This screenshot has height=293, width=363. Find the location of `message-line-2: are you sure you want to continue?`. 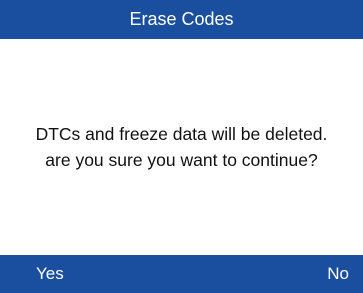

message-line-2: are you sure you want to continue? is located at coordinates (181, 160).